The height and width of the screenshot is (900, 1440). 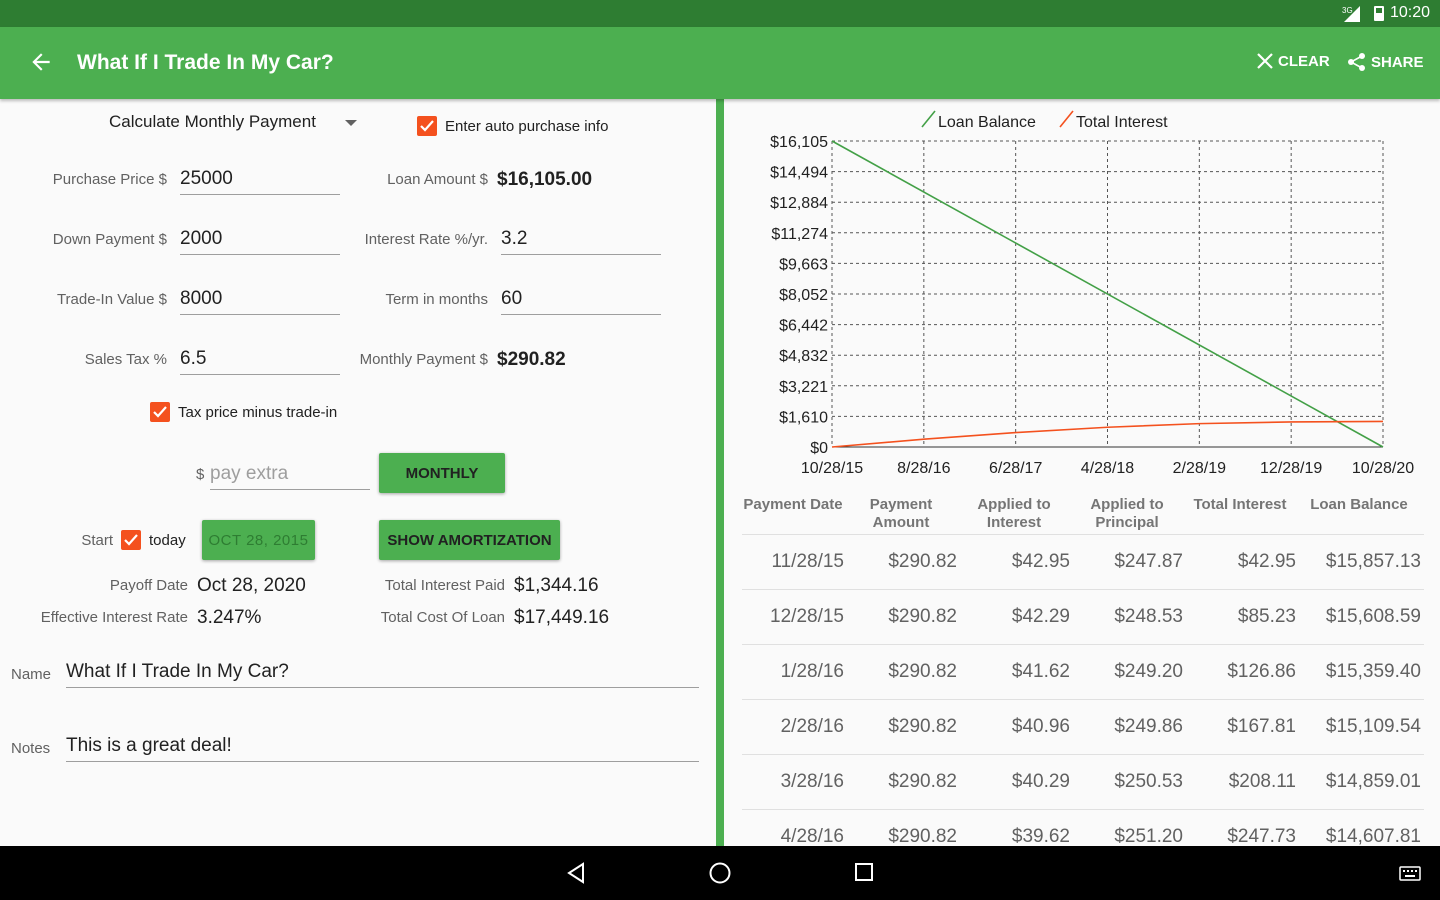 What do you see at coordinates (987, 122) in the screenshot?
I see `legend-label: Loan Balance` at bounding box center [987, 122].